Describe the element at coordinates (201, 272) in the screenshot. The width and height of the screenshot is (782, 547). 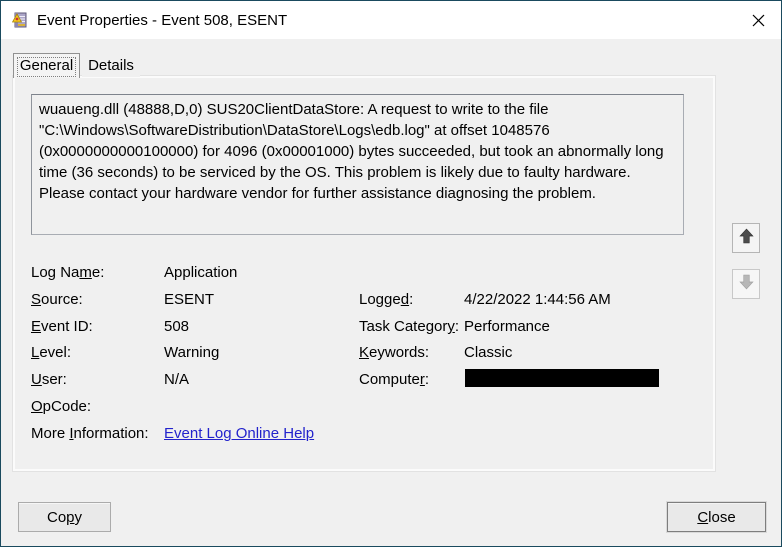
I see `log-name-value: Application` at that location.